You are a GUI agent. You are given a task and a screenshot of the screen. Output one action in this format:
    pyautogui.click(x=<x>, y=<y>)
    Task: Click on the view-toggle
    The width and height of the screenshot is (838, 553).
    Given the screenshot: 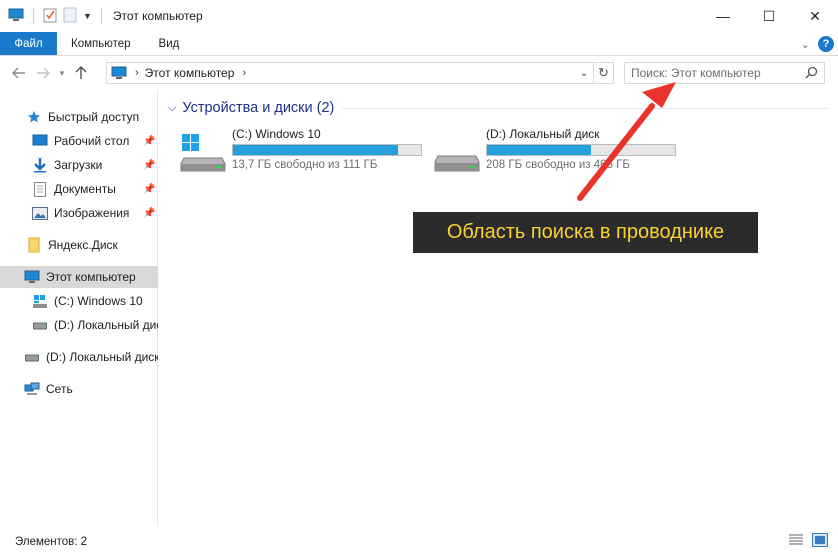 What is the action you would take?
    pyautogui.click(x=808, y=541)
    